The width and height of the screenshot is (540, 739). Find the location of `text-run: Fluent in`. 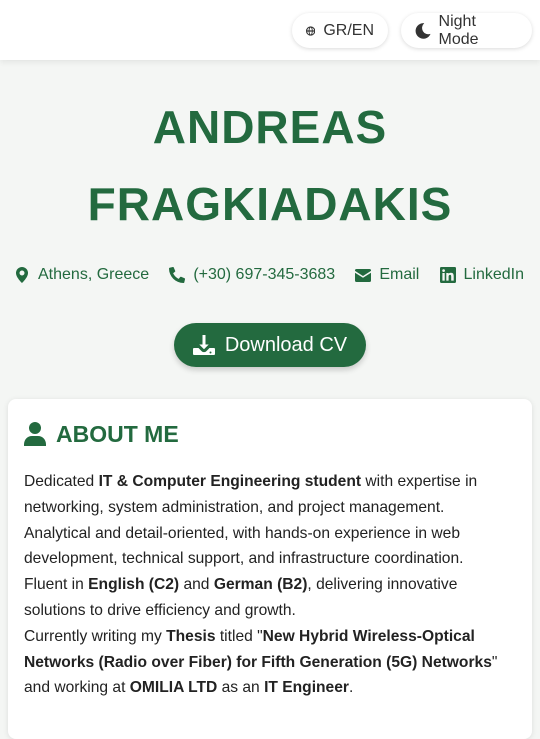

text-run: Fluent in is located at coordinates (56, 585).